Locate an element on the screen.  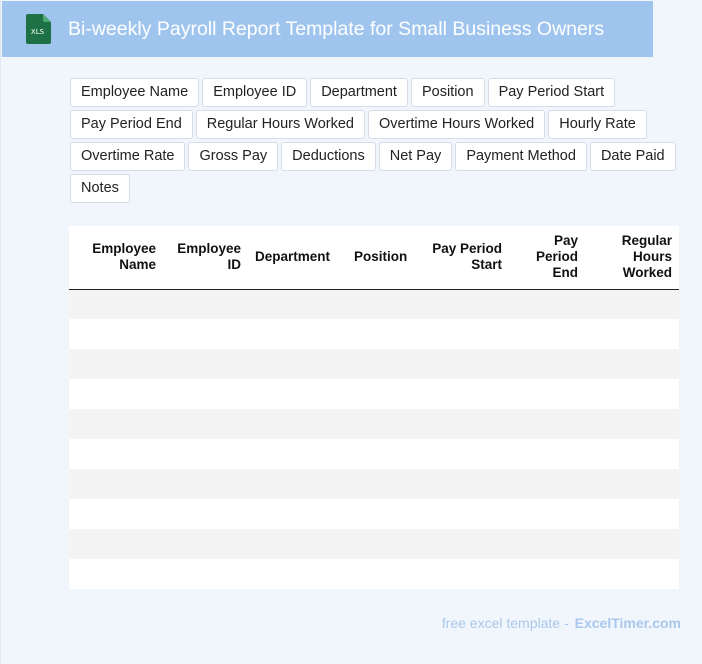
svg-text: XLS is located at coordinates (38, 32).